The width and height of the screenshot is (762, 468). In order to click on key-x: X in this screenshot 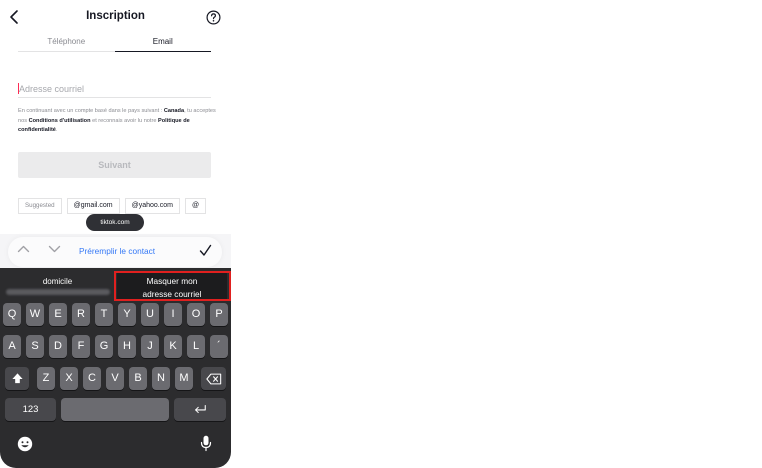, I will do `click(69, 378)`.